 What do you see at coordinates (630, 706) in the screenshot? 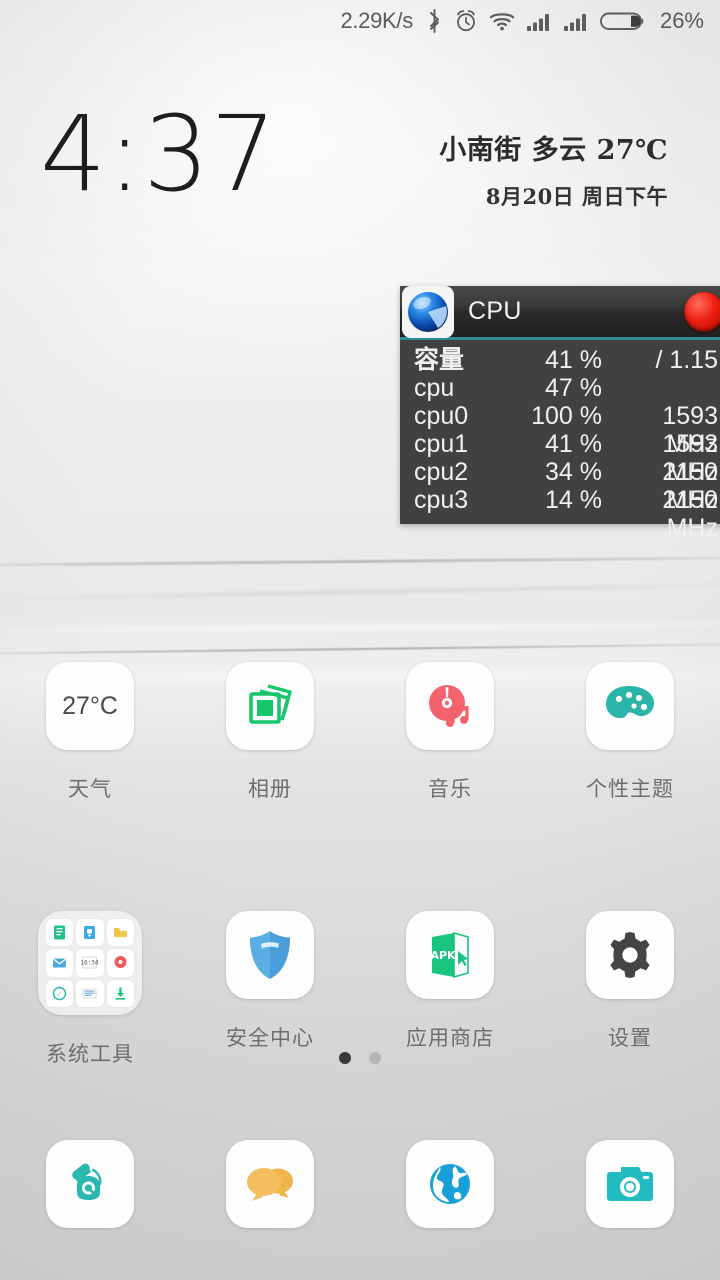
I see `theme-palette-icon` at bounding box center [630, 706].